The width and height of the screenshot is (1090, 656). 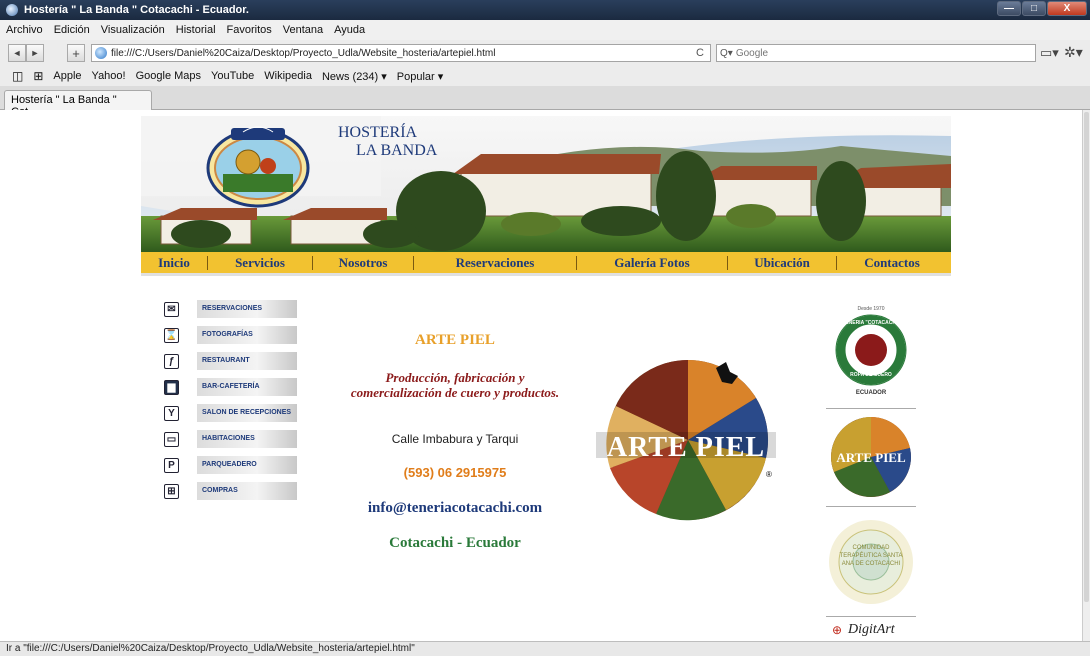 What do you see at coordinates (196, 30) in the screenshot?
I see `menu-historial: Historial` at bounding box center [196, 30].